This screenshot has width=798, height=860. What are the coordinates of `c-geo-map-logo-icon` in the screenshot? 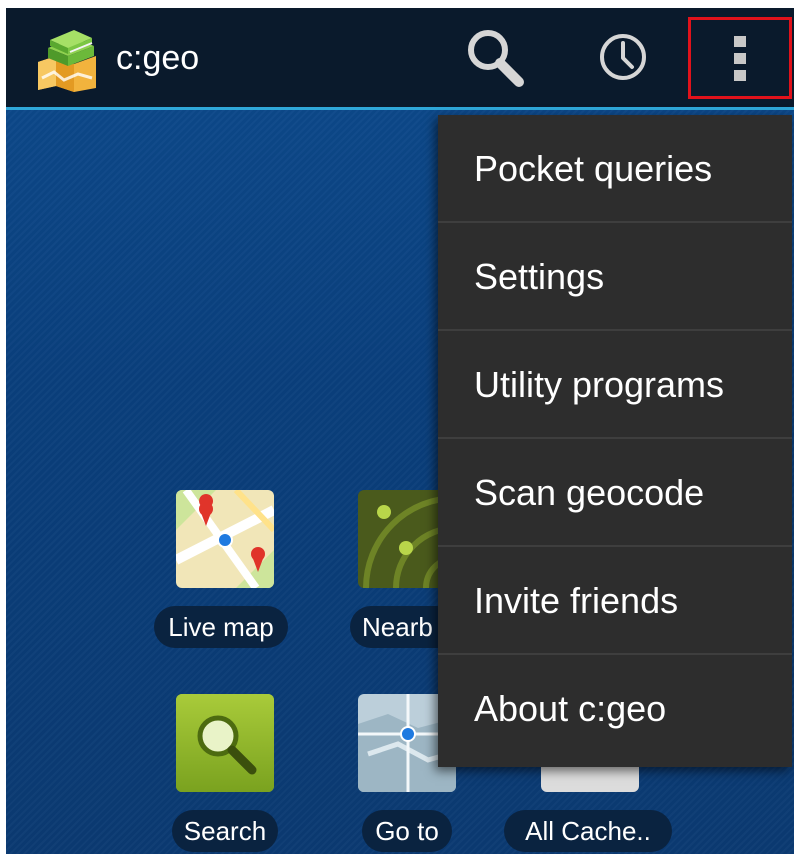 It's located at (67, 59).